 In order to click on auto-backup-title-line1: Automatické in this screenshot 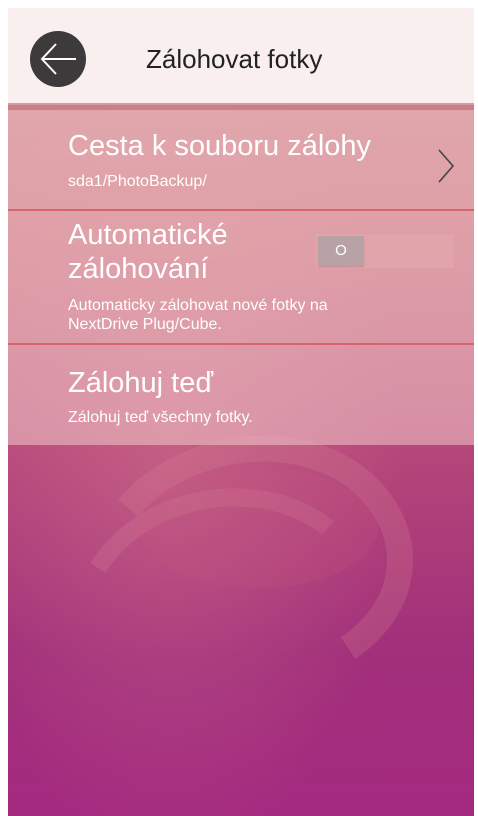, I will do `click(148, 235)`.